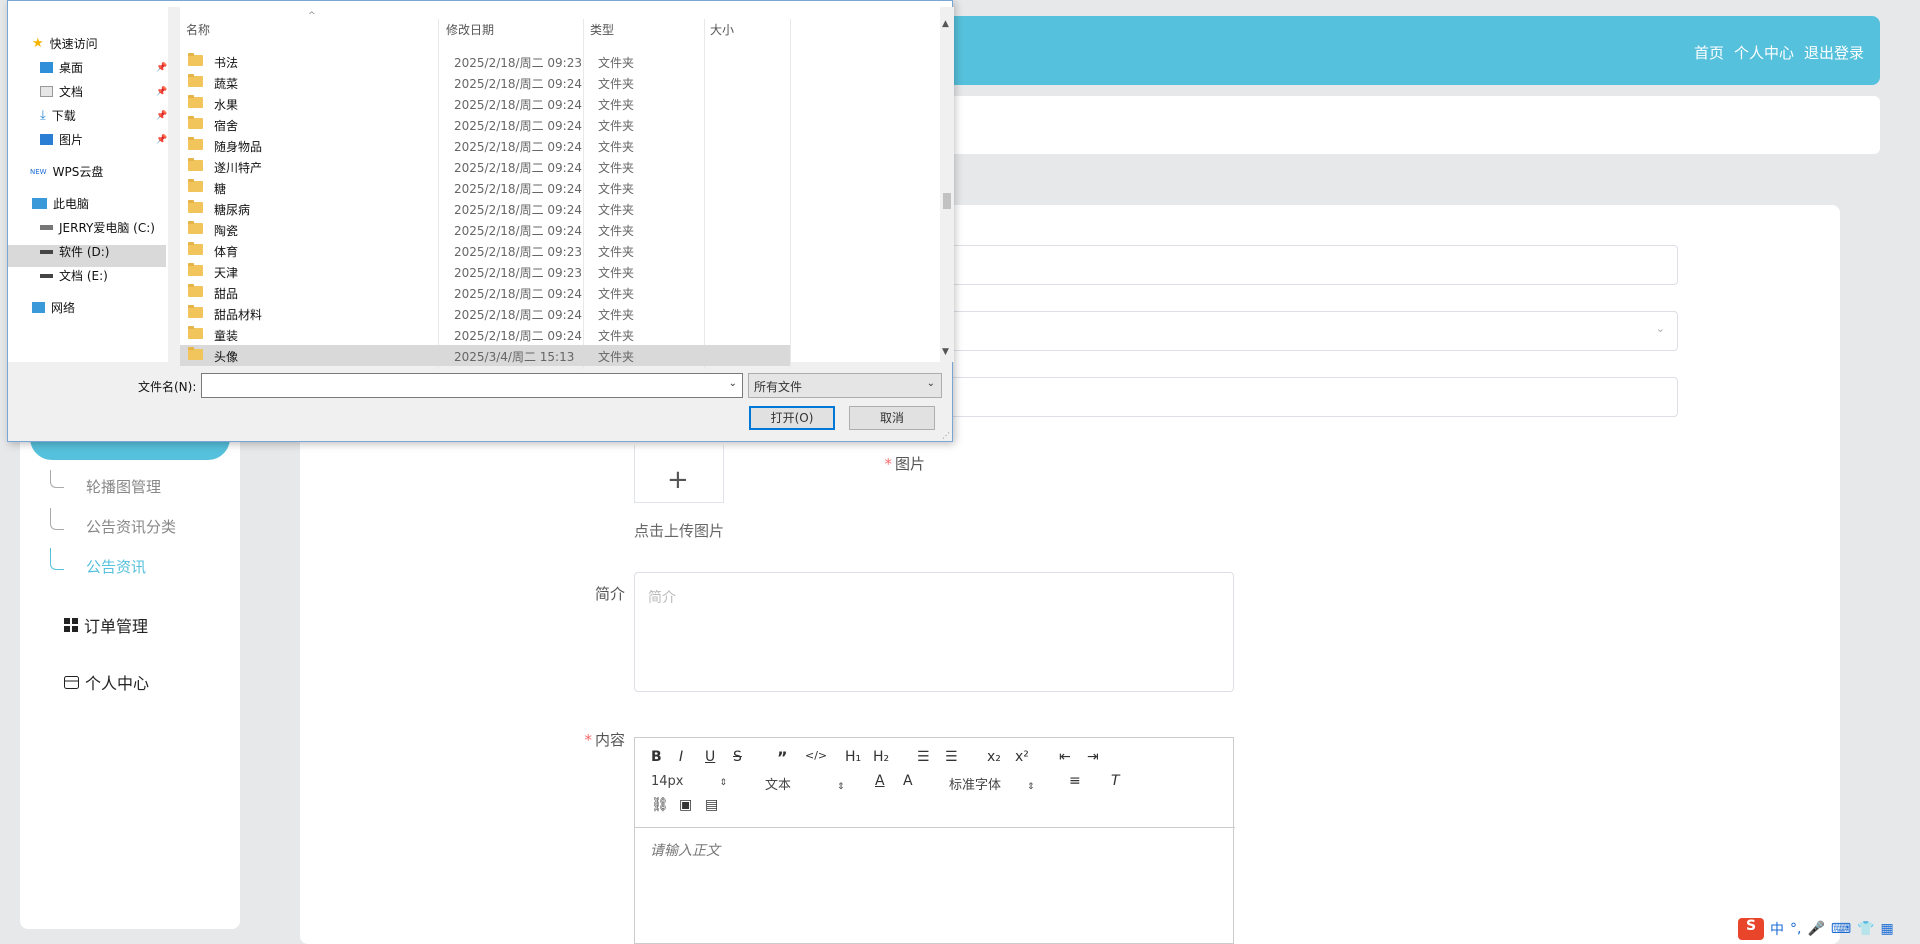  What do you see at coordinates (1865, 929) in the screenshot?
I see `skin-icon: 👕` at bounding box center [1865, 929].